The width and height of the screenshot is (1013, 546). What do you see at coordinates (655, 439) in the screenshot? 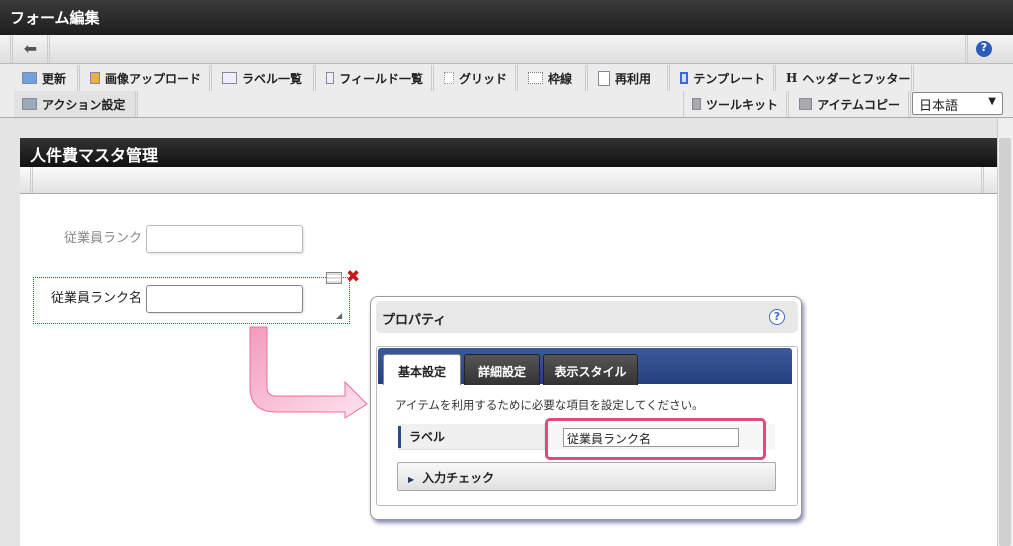
I see `highlight-box` at bounding box center [655, 439].